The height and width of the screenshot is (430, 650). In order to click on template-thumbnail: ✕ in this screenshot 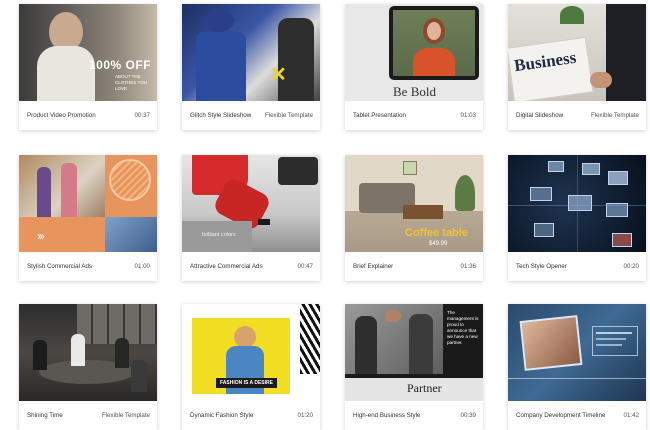, I will do `click(251, 52)`.